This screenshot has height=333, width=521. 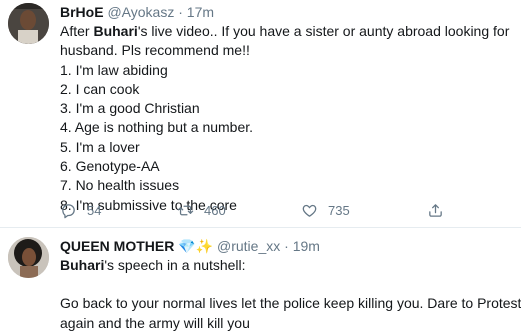 I want to click on display-name: QUEEN MOTHER, so click(x=117, y=246).